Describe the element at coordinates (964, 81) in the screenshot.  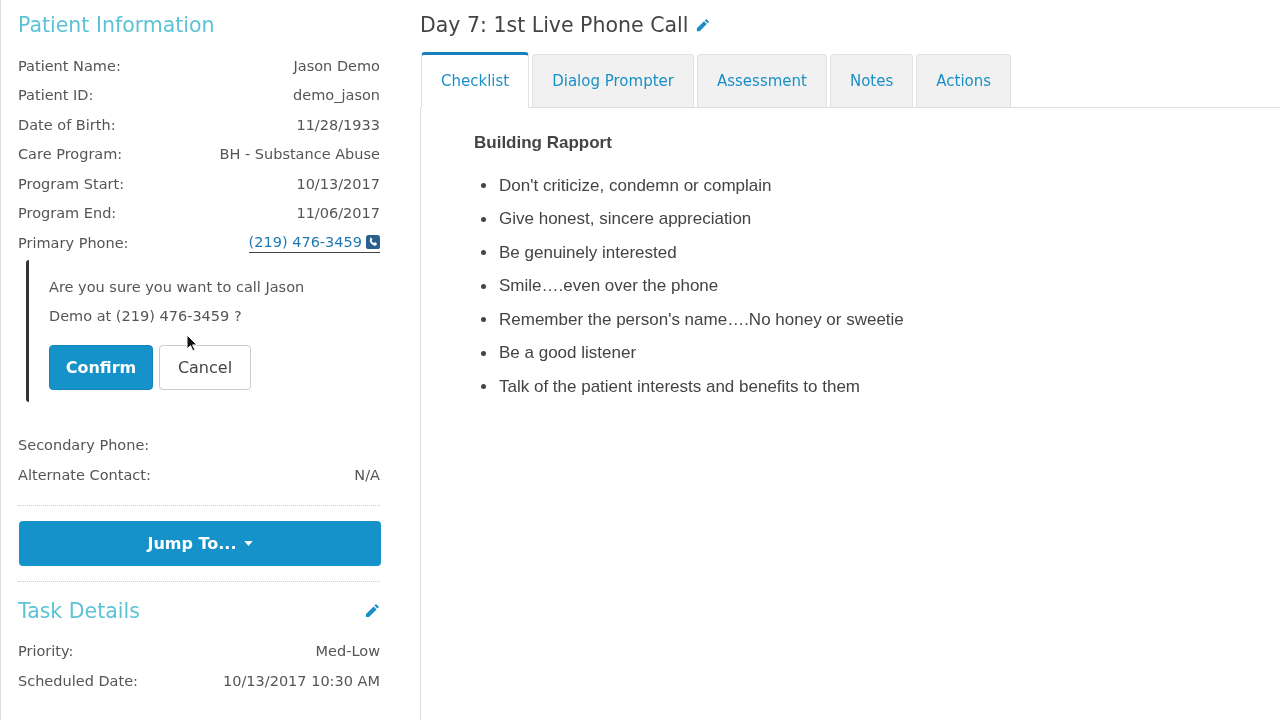
I see `tab: Actions` at that location.